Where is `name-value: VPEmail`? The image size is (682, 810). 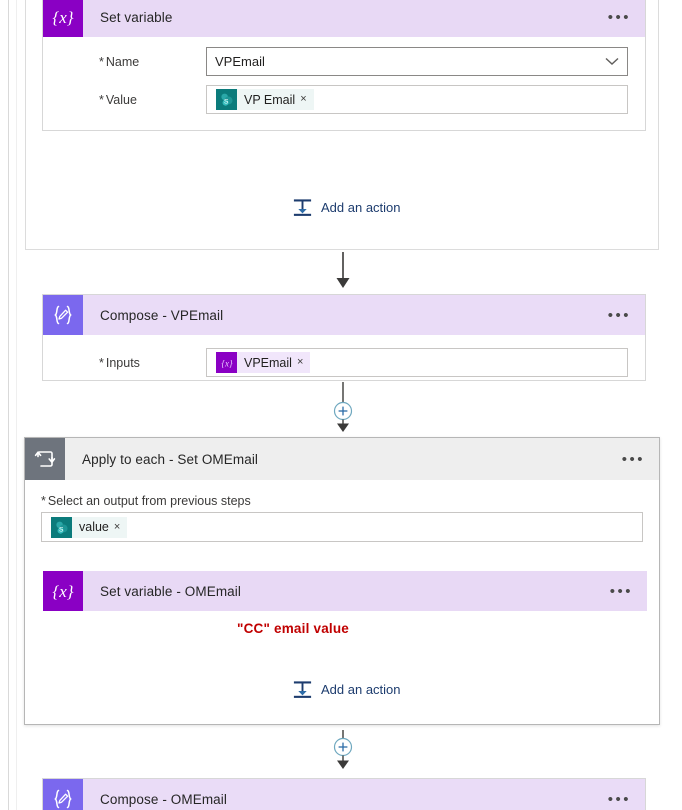 name-value: VPEmail is located at coordinates (240, 61).